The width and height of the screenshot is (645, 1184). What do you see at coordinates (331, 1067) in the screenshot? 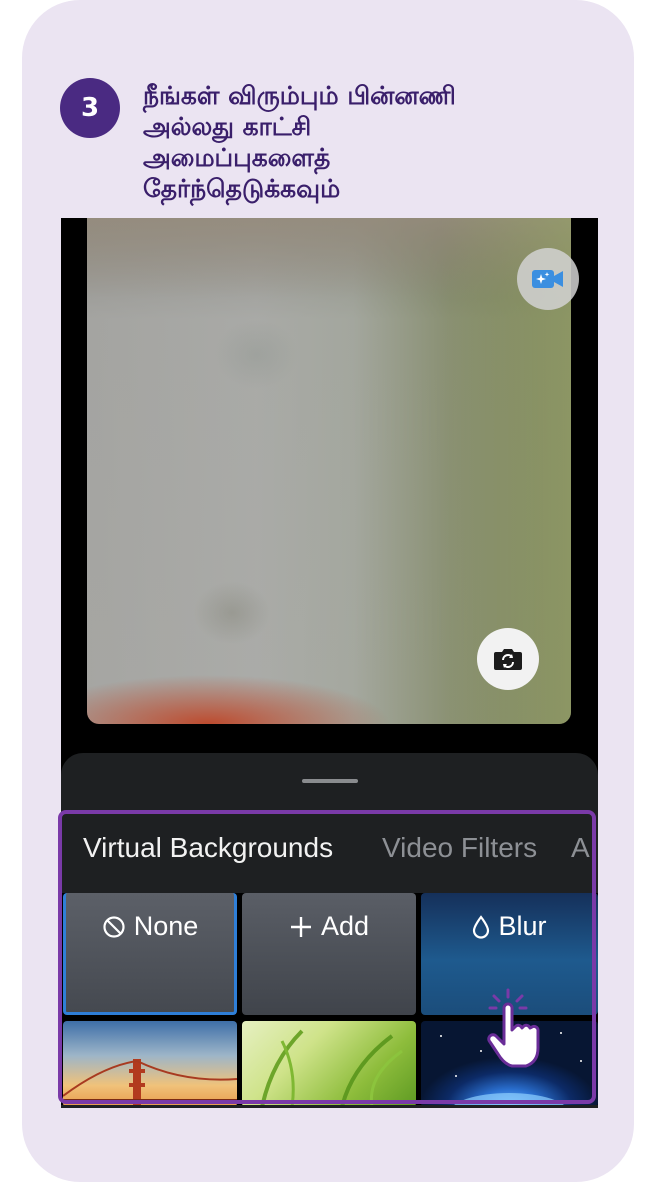
I see `grass-image` at bounding box center [331, 1067].